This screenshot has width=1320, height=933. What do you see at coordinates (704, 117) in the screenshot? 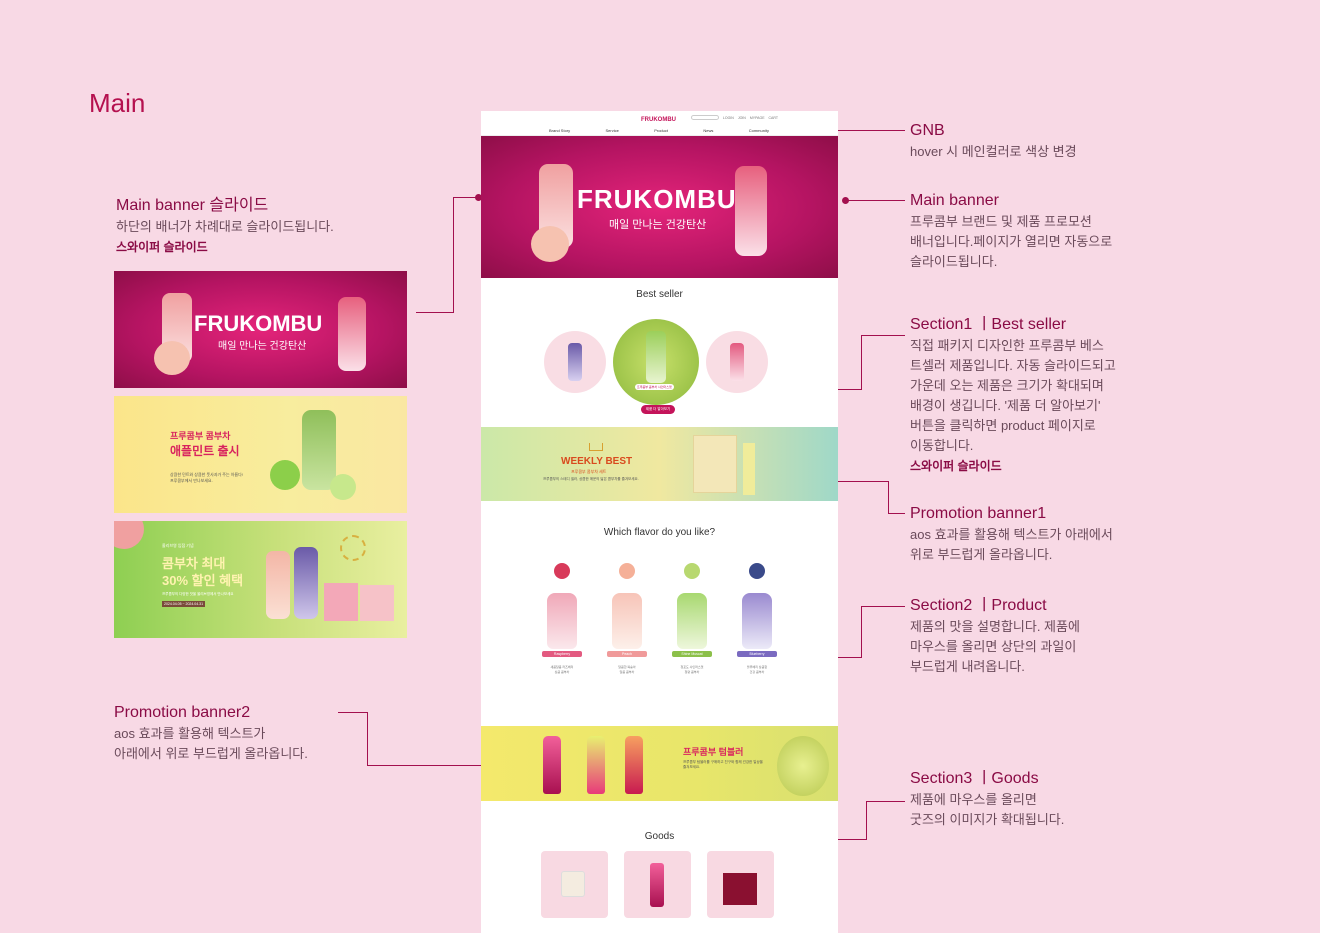
I see `search-input` at bounding box center [704, 117].